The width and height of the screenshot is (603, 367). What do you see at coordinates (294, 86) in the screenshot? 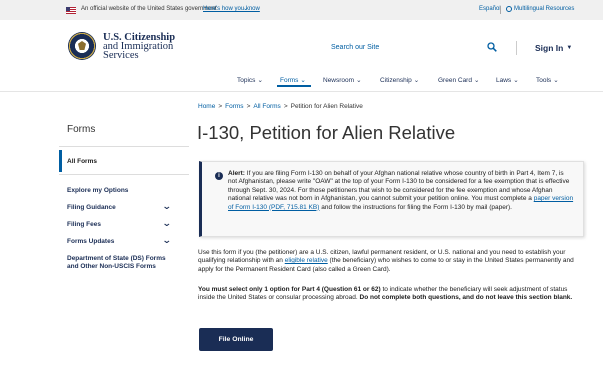
I see `nav-active-indicator` at bounding box center [294, 86].